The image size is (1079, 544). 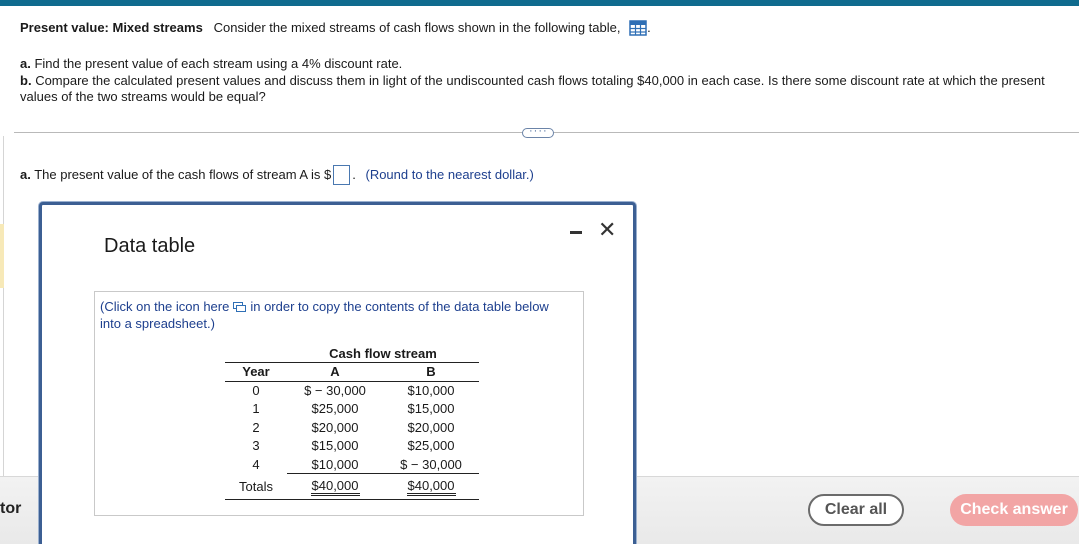 What do you see at coordinates (649, 27) in the screenshot?
I see `problem-title-end: .` at bounding box center [649, 27].